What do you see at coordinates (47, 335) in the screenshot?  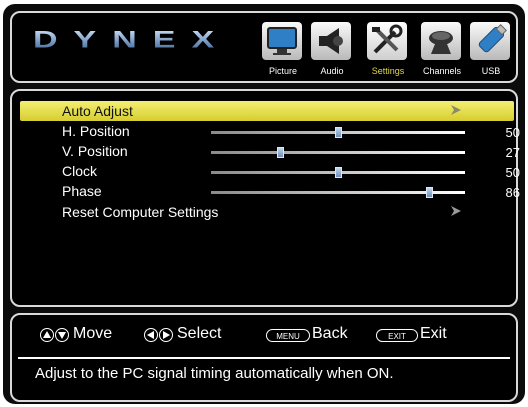 I see `up-arrow-icon` at bounding box center [47, 335].